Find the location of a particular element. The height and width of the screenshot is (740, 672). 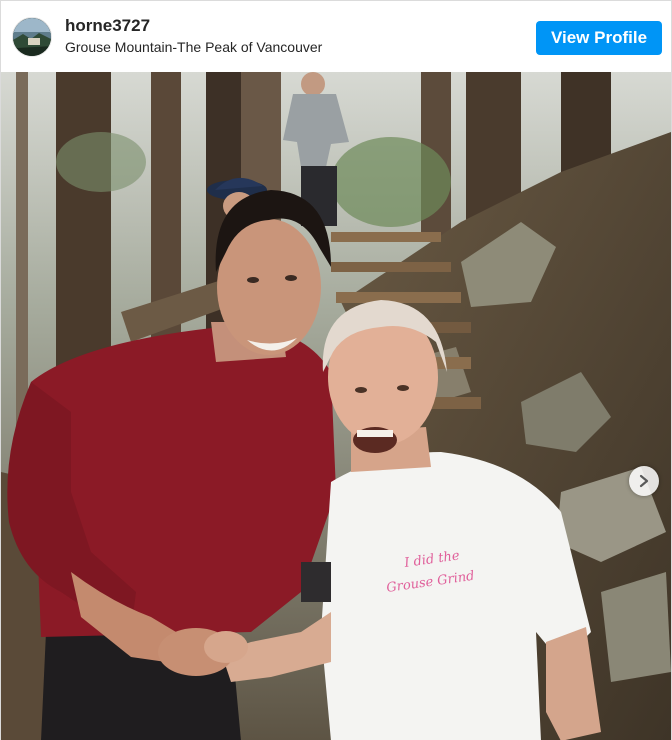

chevron-right-icon is located at coordinates (644, 481).